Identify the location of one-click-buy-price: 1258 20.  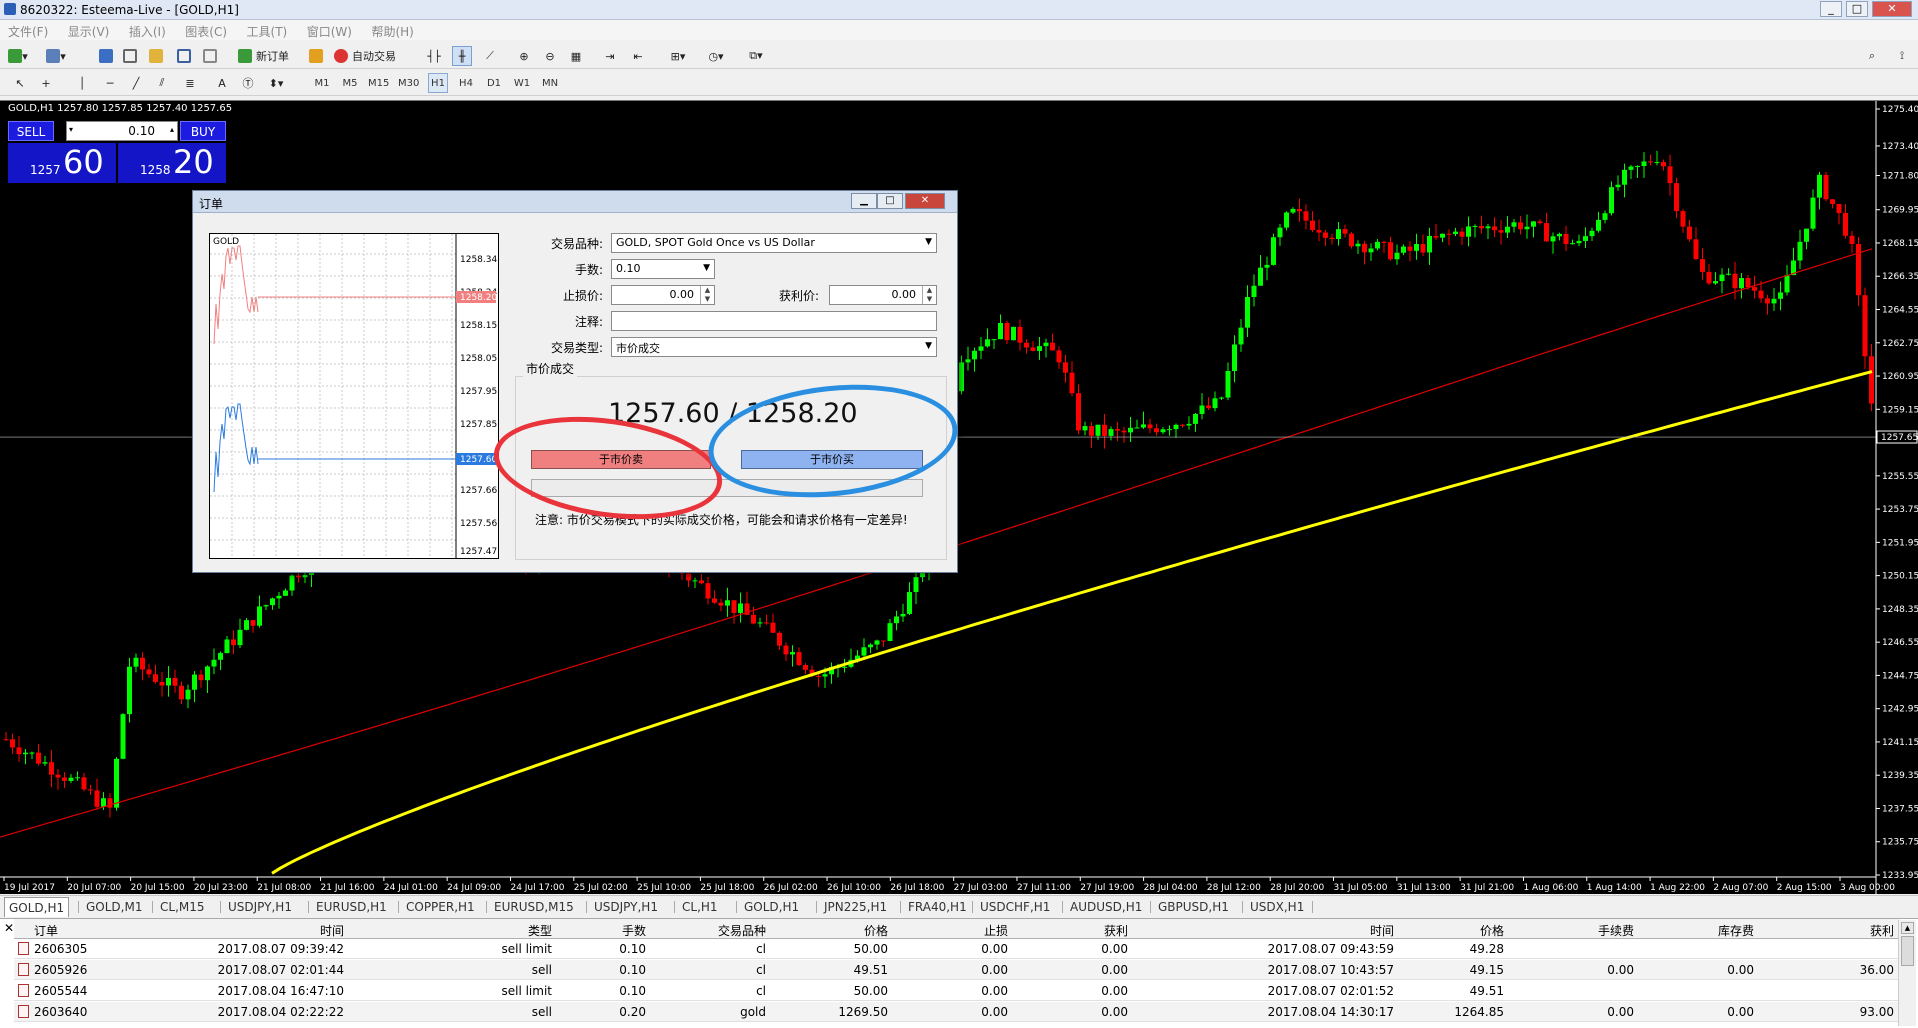
(172, 163).